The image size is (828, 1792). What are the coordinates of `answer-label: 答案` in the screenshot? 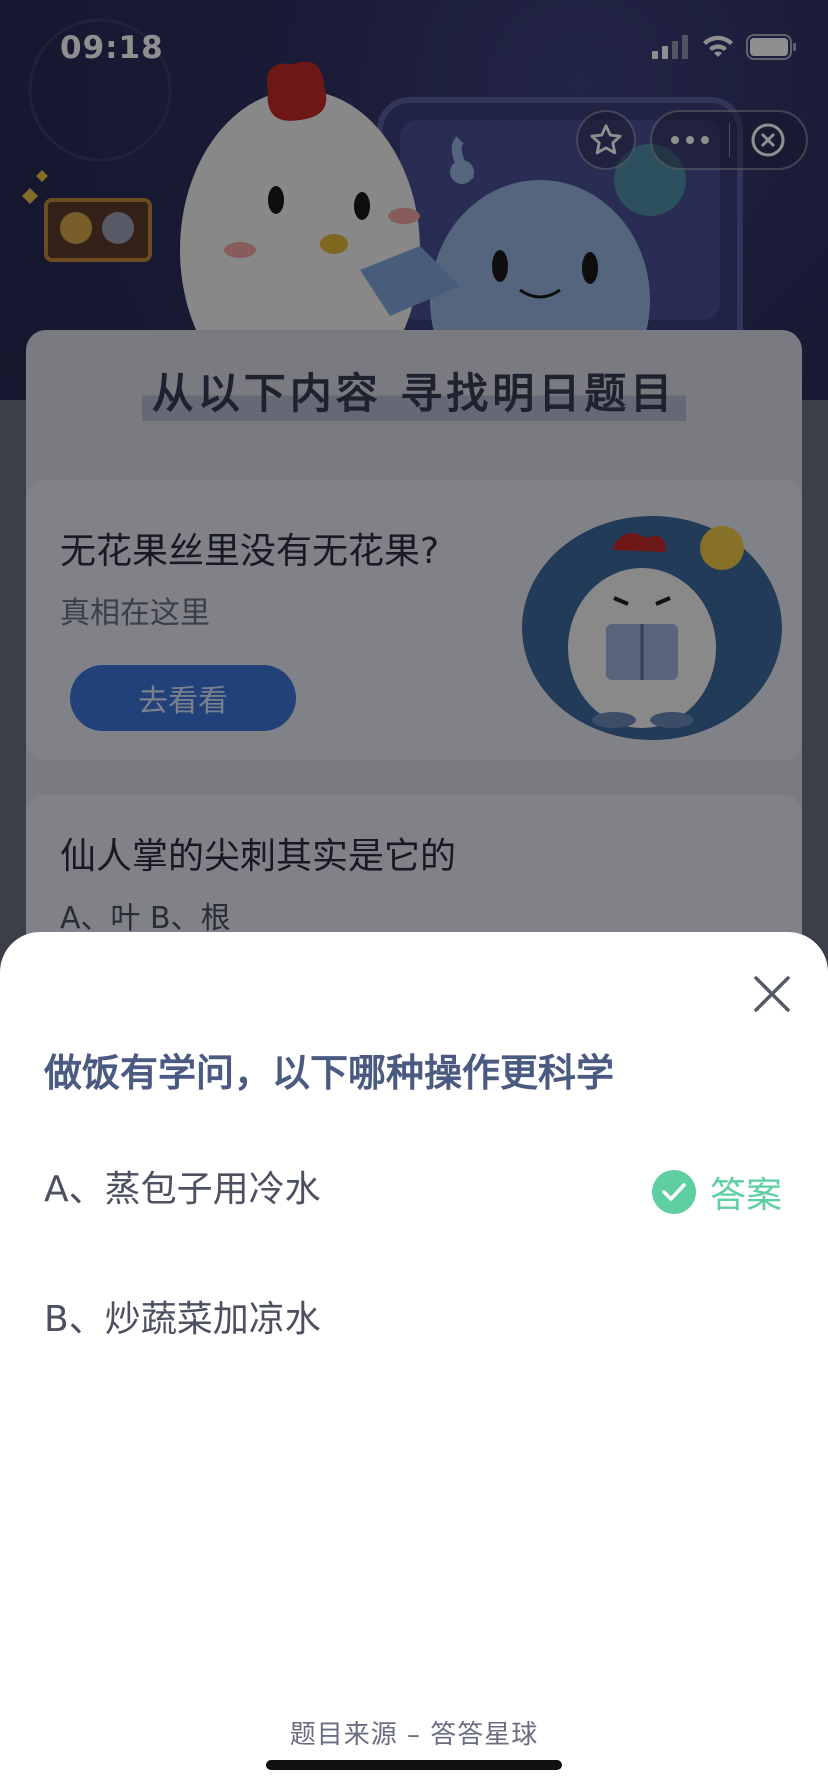 It's located at (745, 1195).